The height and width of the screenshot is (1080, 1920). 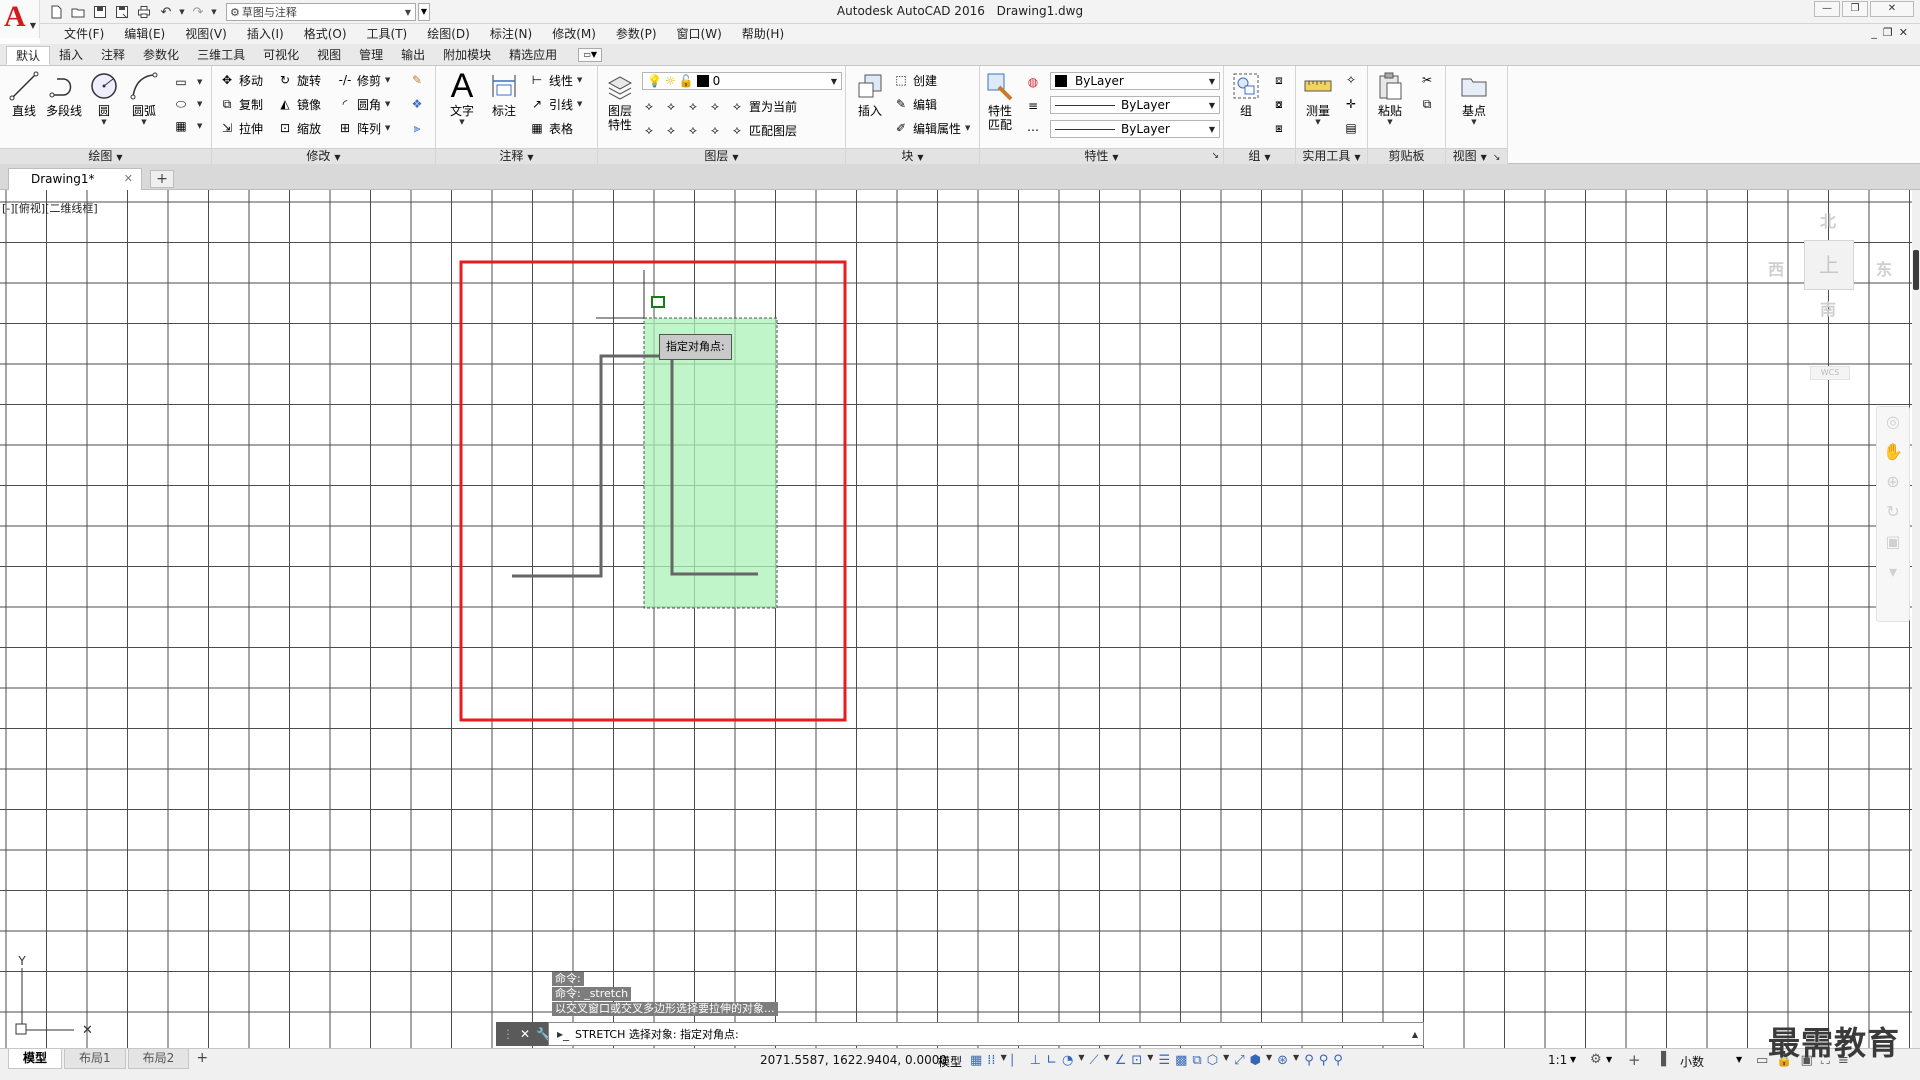 What do you see at coordinates (1352, 80) in the screenshot?
I see `quick-select-button: ✧` at bounding box center [1352, 80].